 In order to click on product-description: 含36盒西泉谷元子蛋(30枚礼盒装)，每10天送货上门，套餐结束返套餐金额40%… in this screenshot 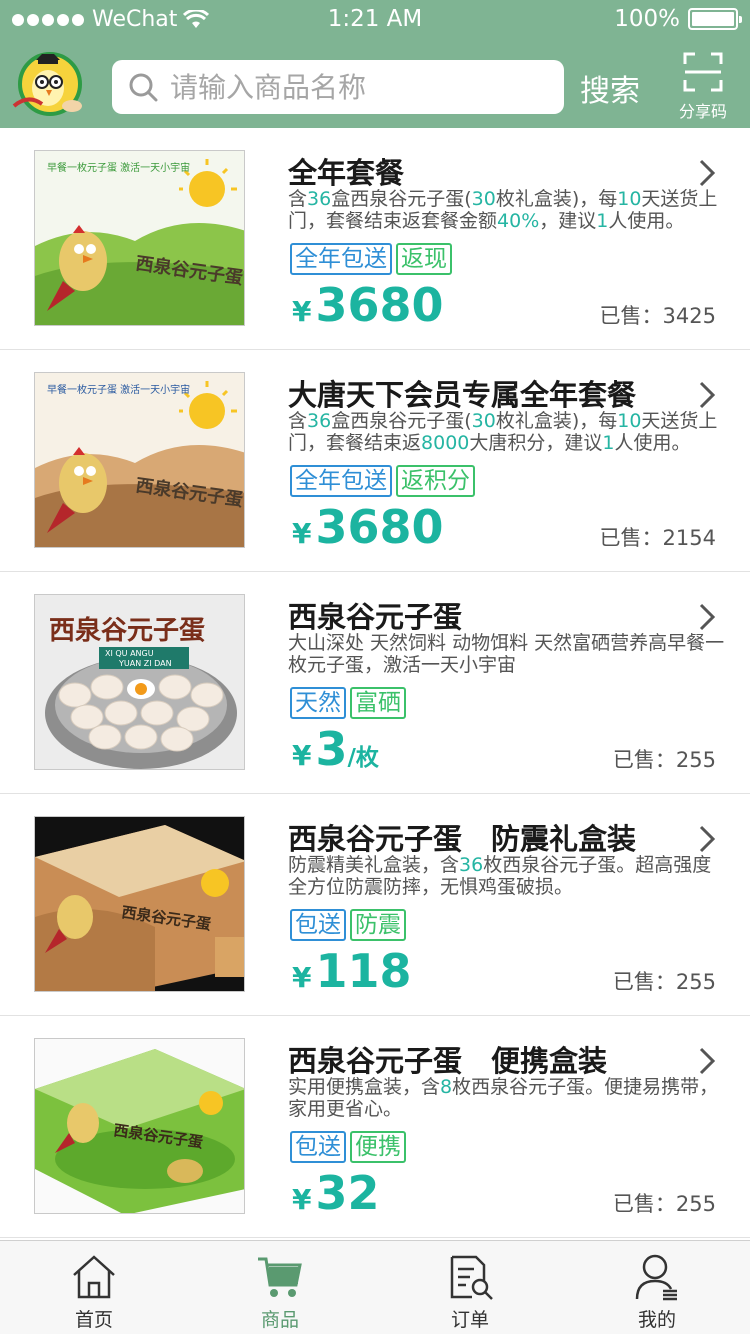, I will do `click(503, 210)`.